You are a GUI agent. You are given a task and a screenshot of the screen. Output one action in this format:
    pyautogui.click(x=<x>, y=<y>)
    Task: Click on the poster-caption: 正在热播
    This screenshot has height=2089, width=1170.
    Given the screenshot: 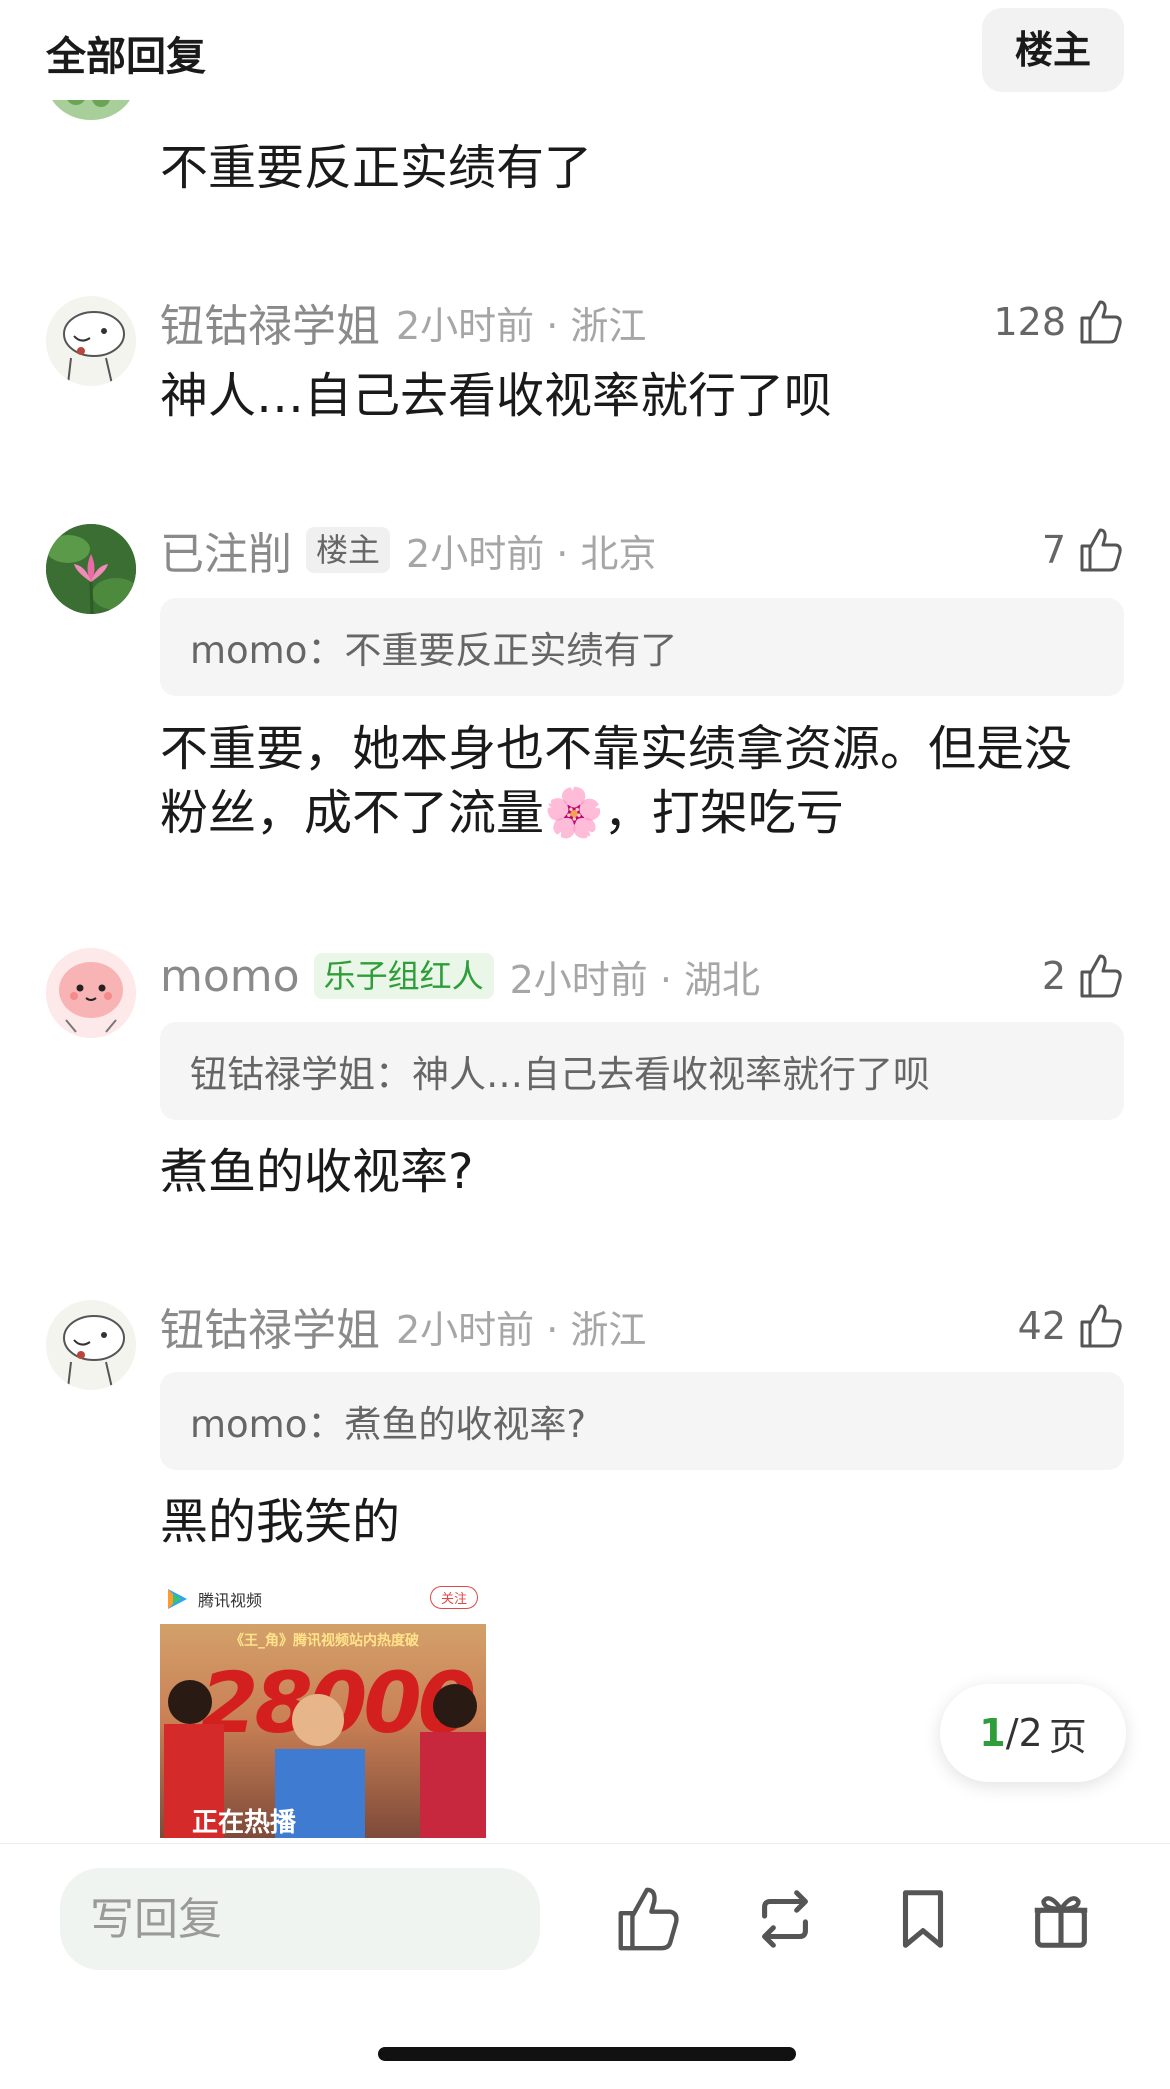 What is the action you would take?
    pyautogui.click(x=244, y=1823)
    